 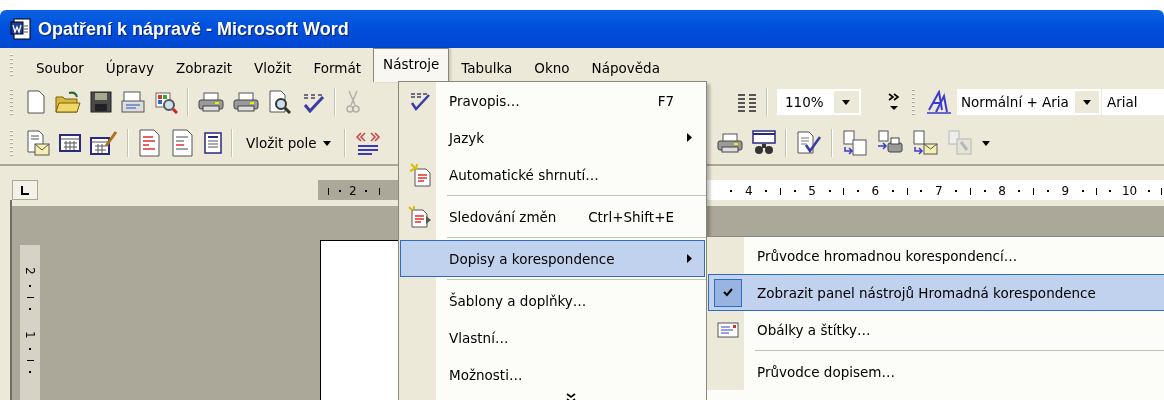 I want to click on edit-table-icon, so click(x=104, y=143).